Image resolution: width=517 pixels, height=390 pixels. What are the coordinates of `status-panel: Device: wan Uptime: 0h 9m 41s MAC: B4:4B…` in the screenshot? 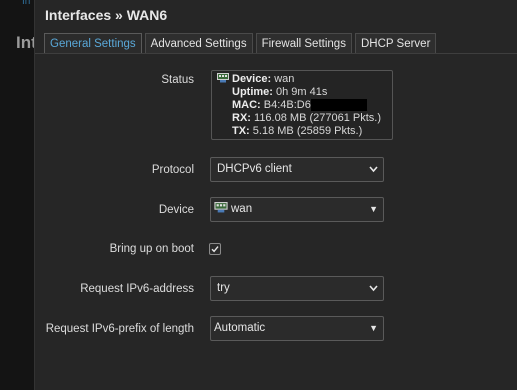 It's located at (302, 105).